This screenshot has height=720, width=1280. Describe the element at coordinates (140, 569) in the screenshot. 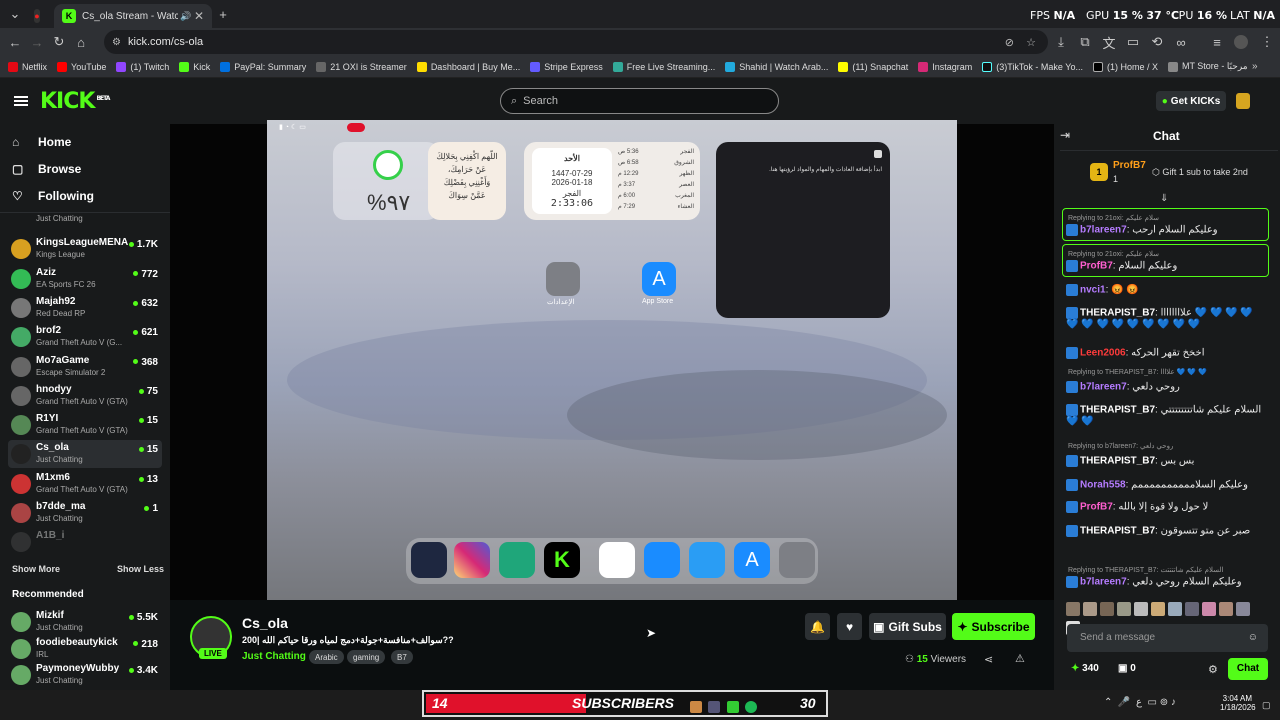

I see `show-less-button: Show Less` at that location.